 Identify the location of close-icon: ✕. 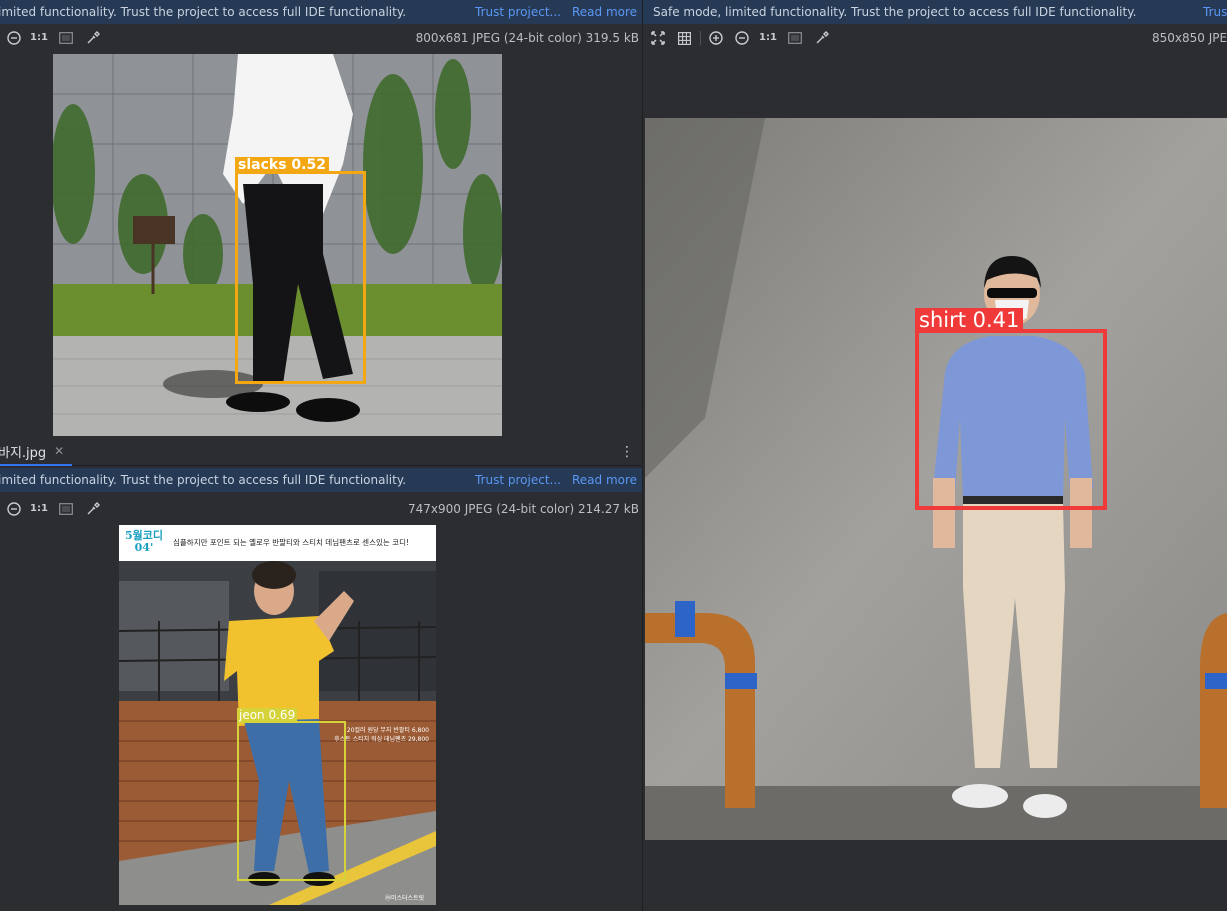
(59, 451).